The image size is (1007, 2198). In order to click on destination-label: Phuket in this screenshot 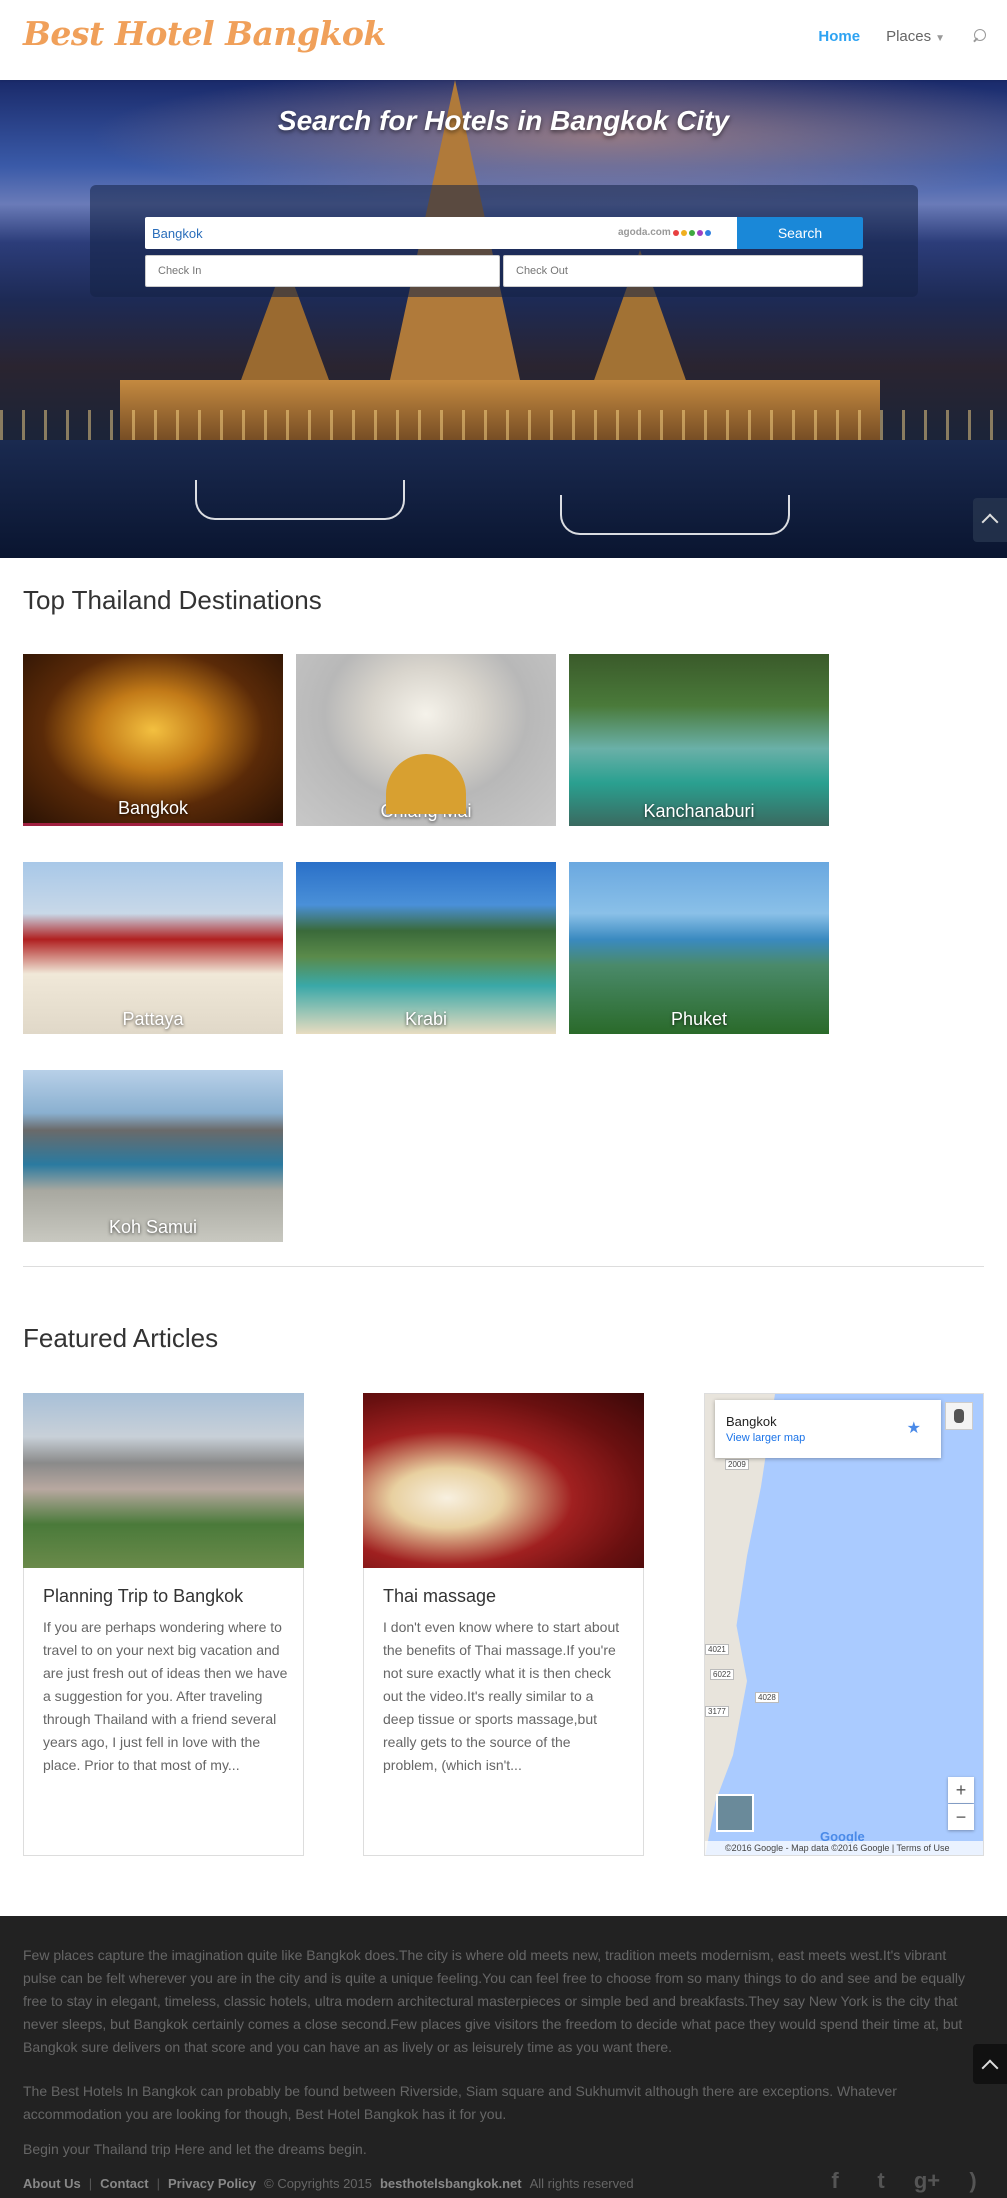, I will do `click(699, 1019)`.